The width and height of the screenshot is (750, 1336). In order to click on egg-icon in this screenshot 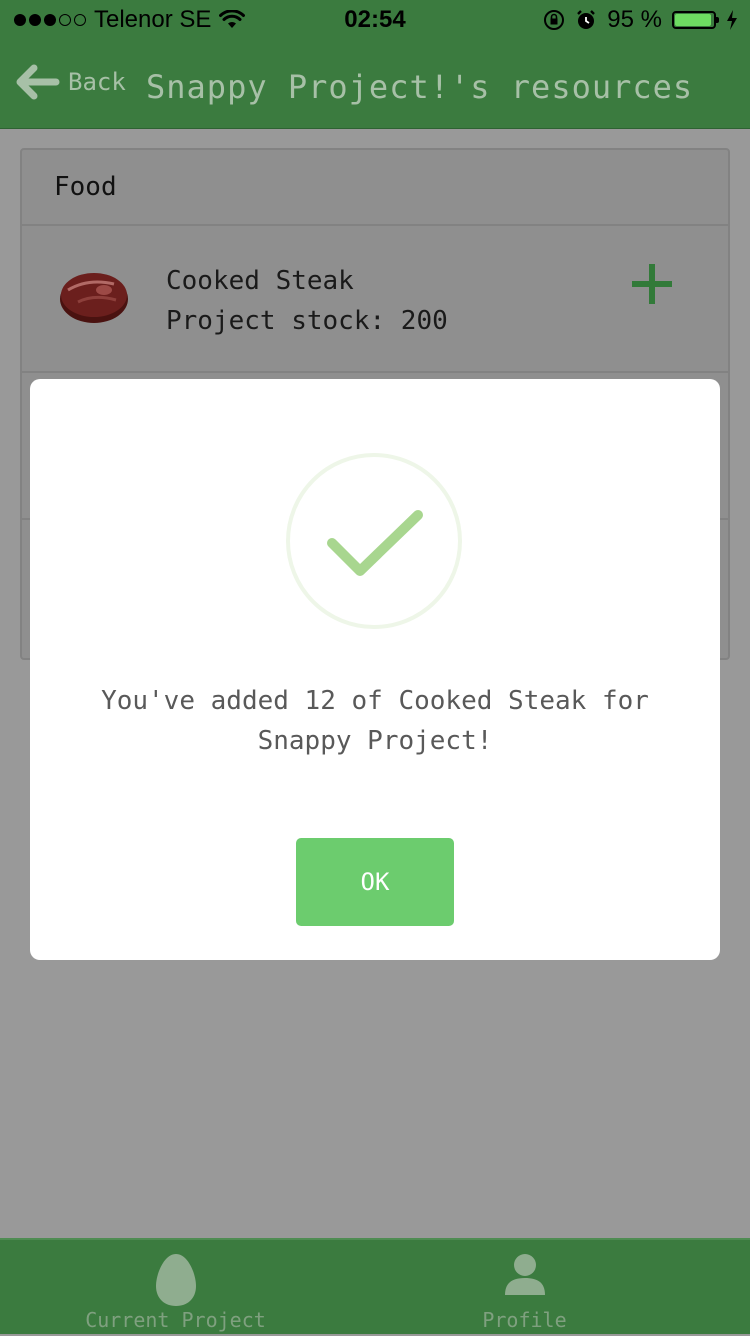, I will do `click(175, 1280)`.